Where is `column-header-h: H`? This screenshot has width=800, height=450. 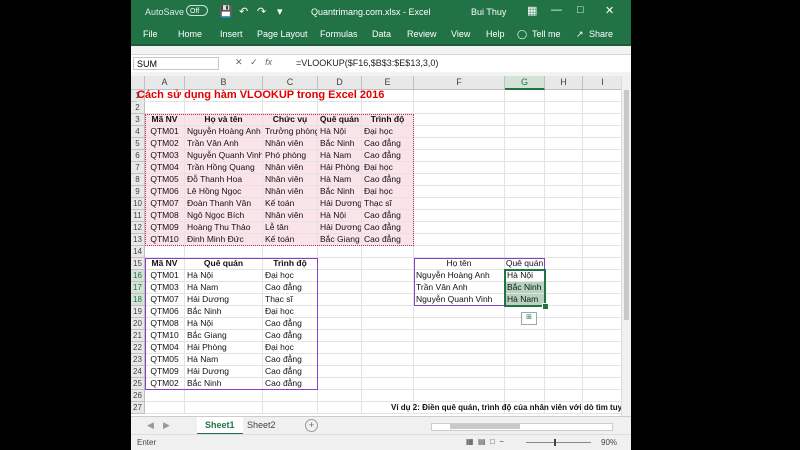
column-header-h: H is located at coordinates (564, 83).